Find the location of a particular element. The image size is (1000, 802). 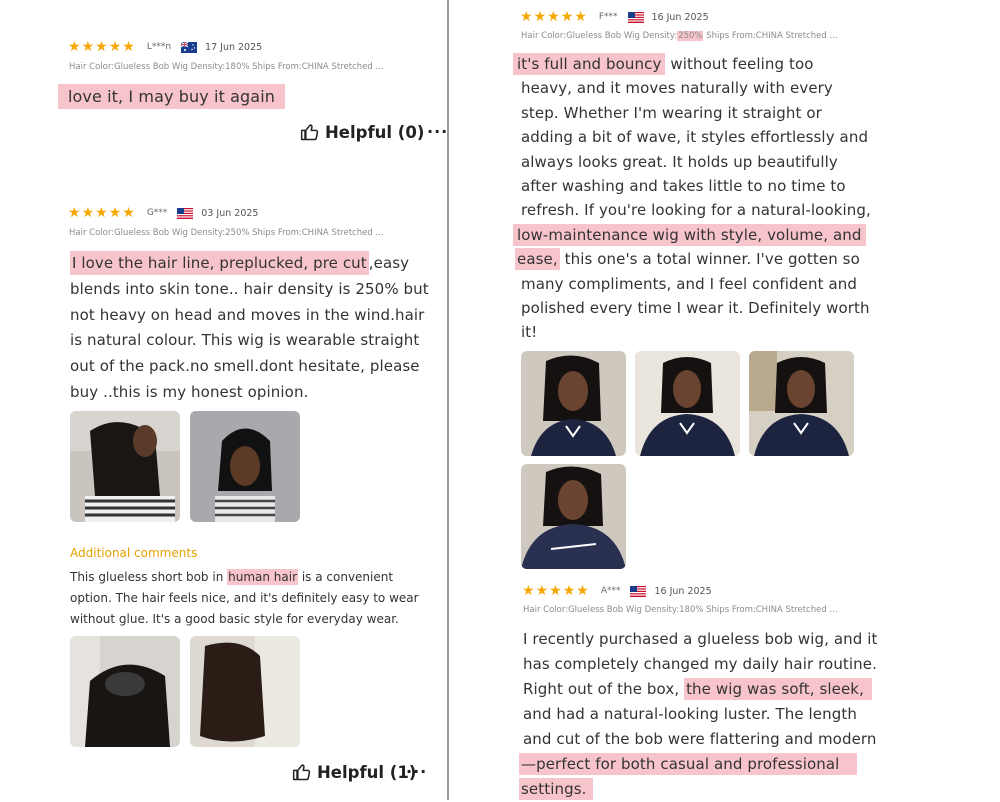

helpful-button: Helpful (0) is located at coordinates (362, 132).